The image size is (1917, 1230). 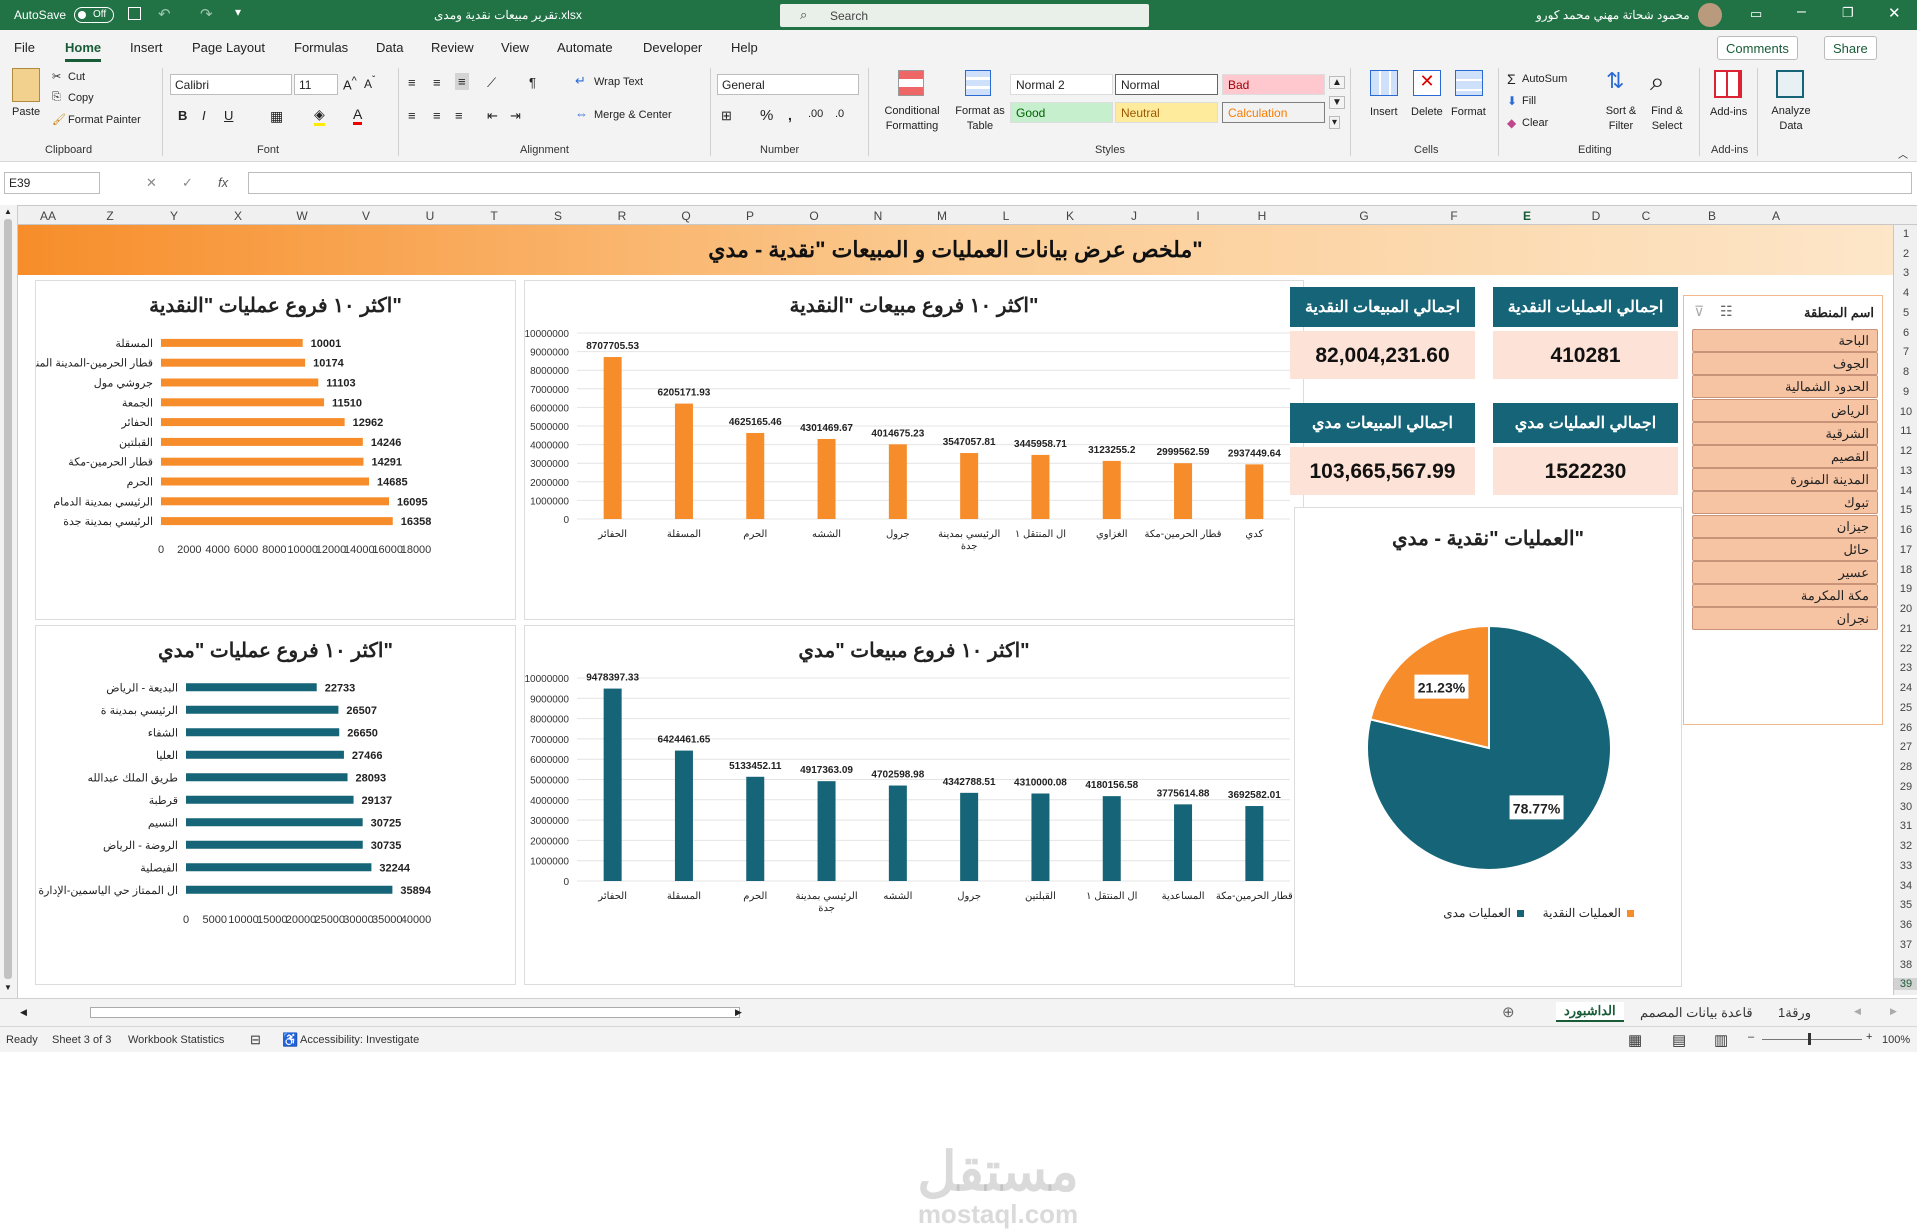 I want to click on row-header: 13, so click(x=1905, y=471).